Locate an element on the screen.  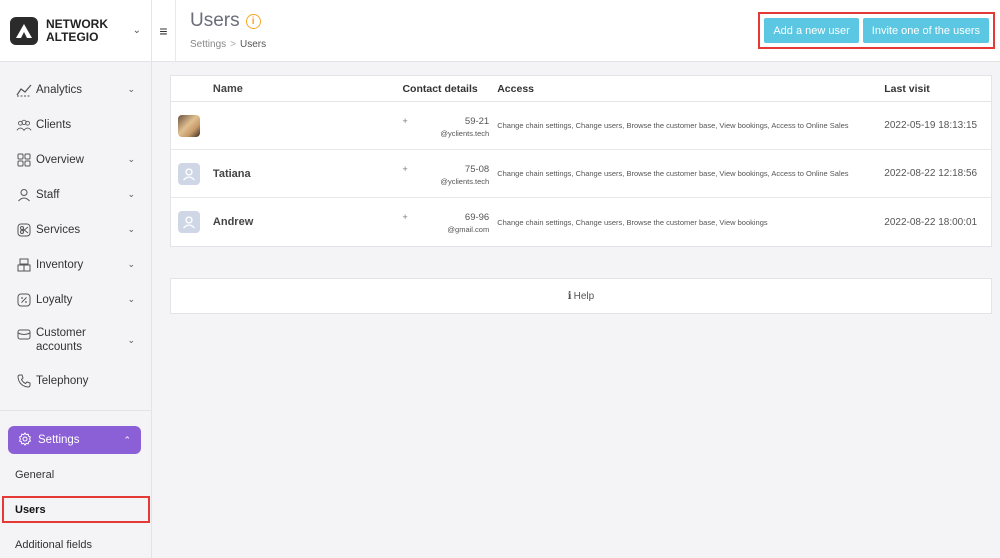
brand-line-2: ALTEGIO is located at coordinates (72, 36).